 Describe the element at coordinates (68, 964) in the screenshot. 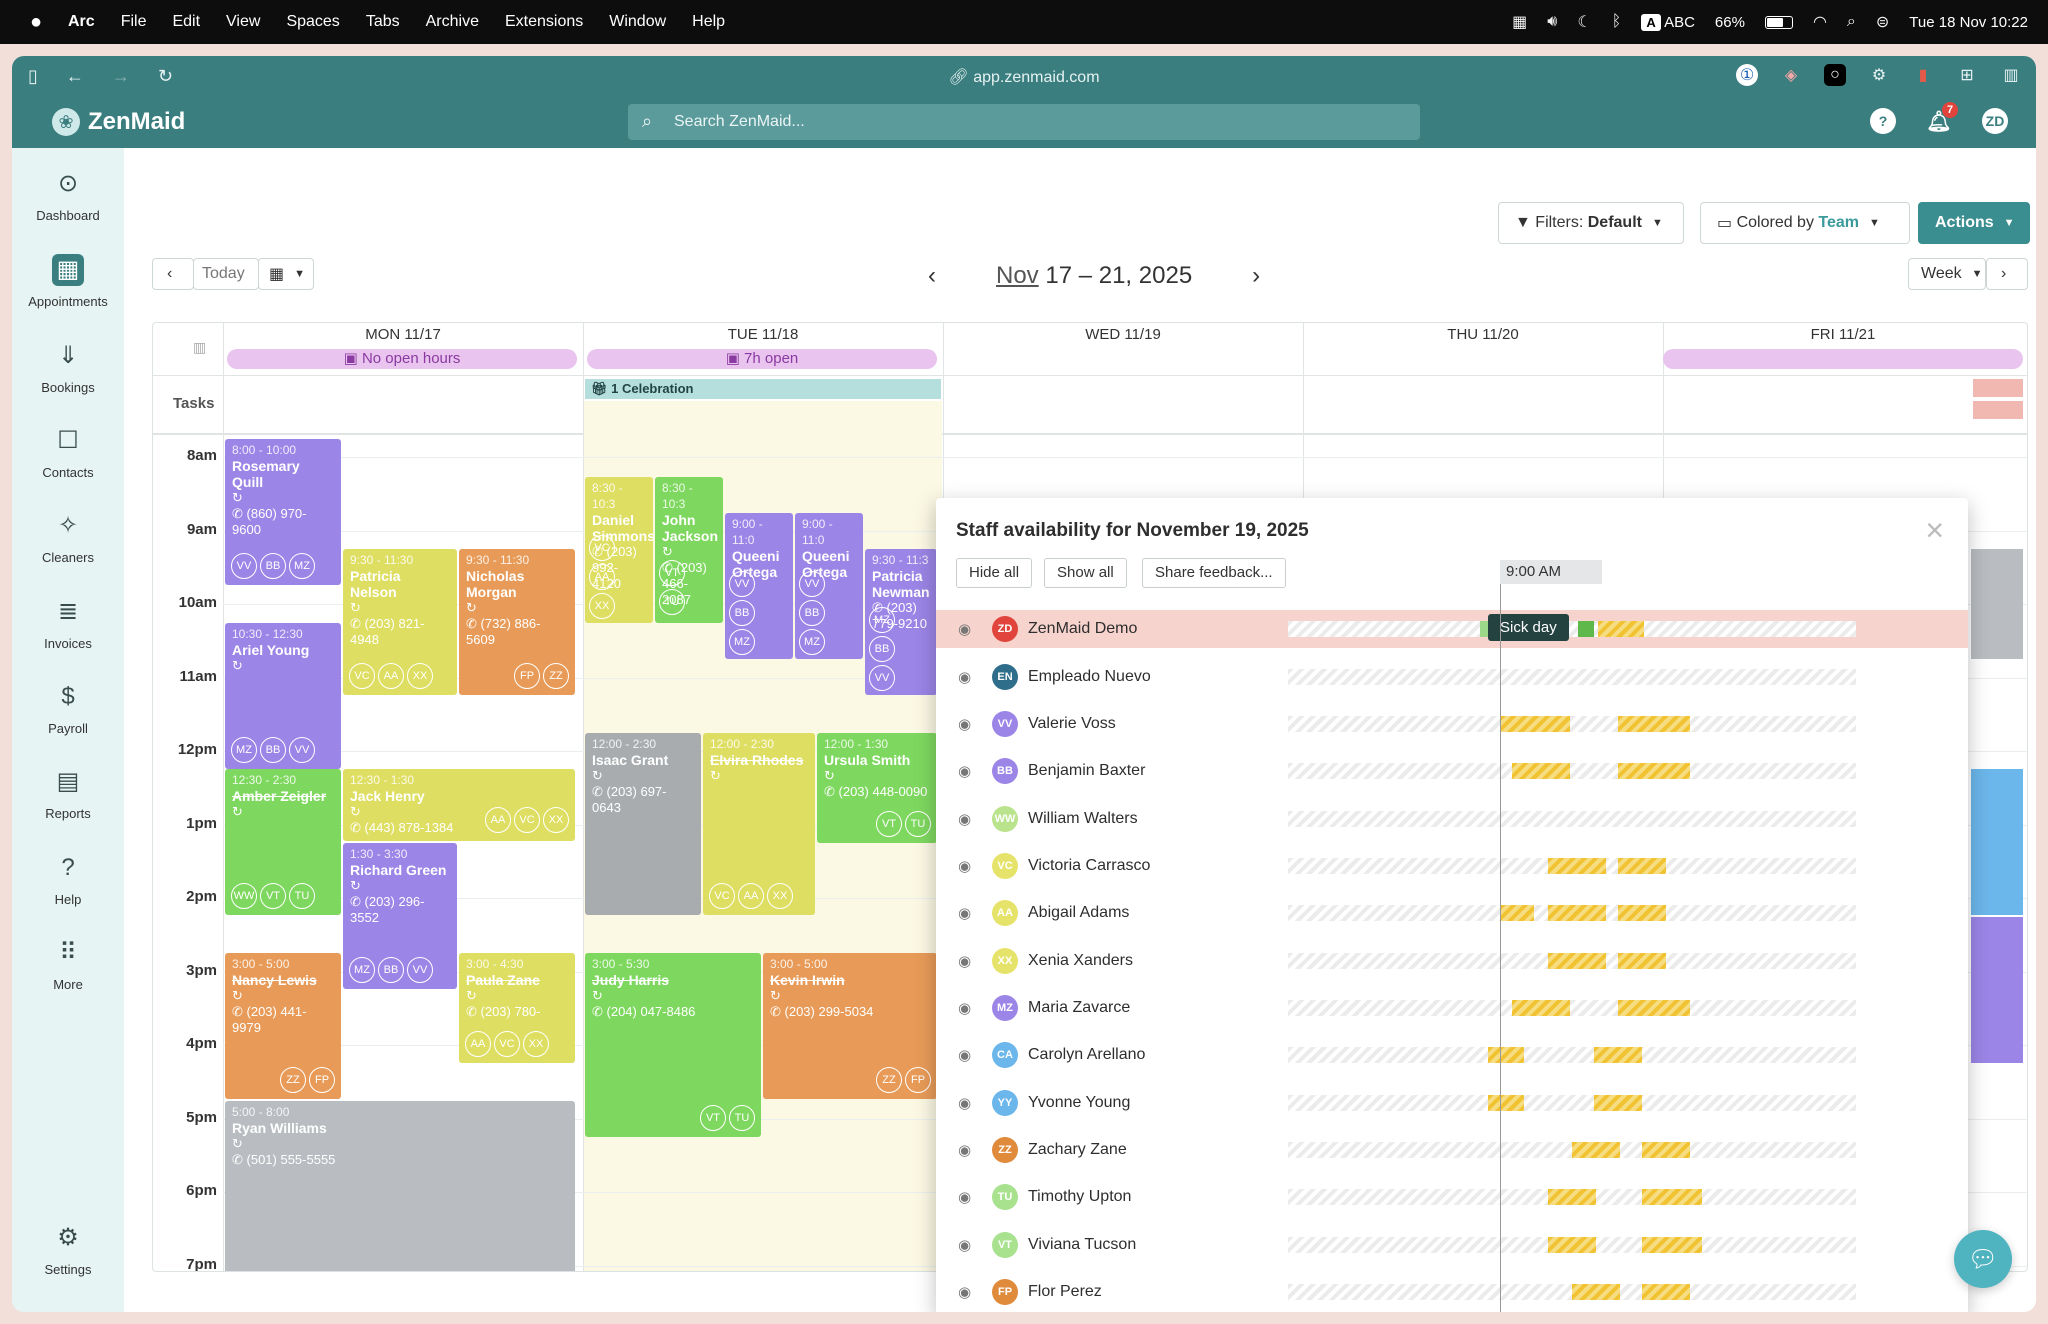

I see `sidebar-item-more: ⠿ More` at that location.